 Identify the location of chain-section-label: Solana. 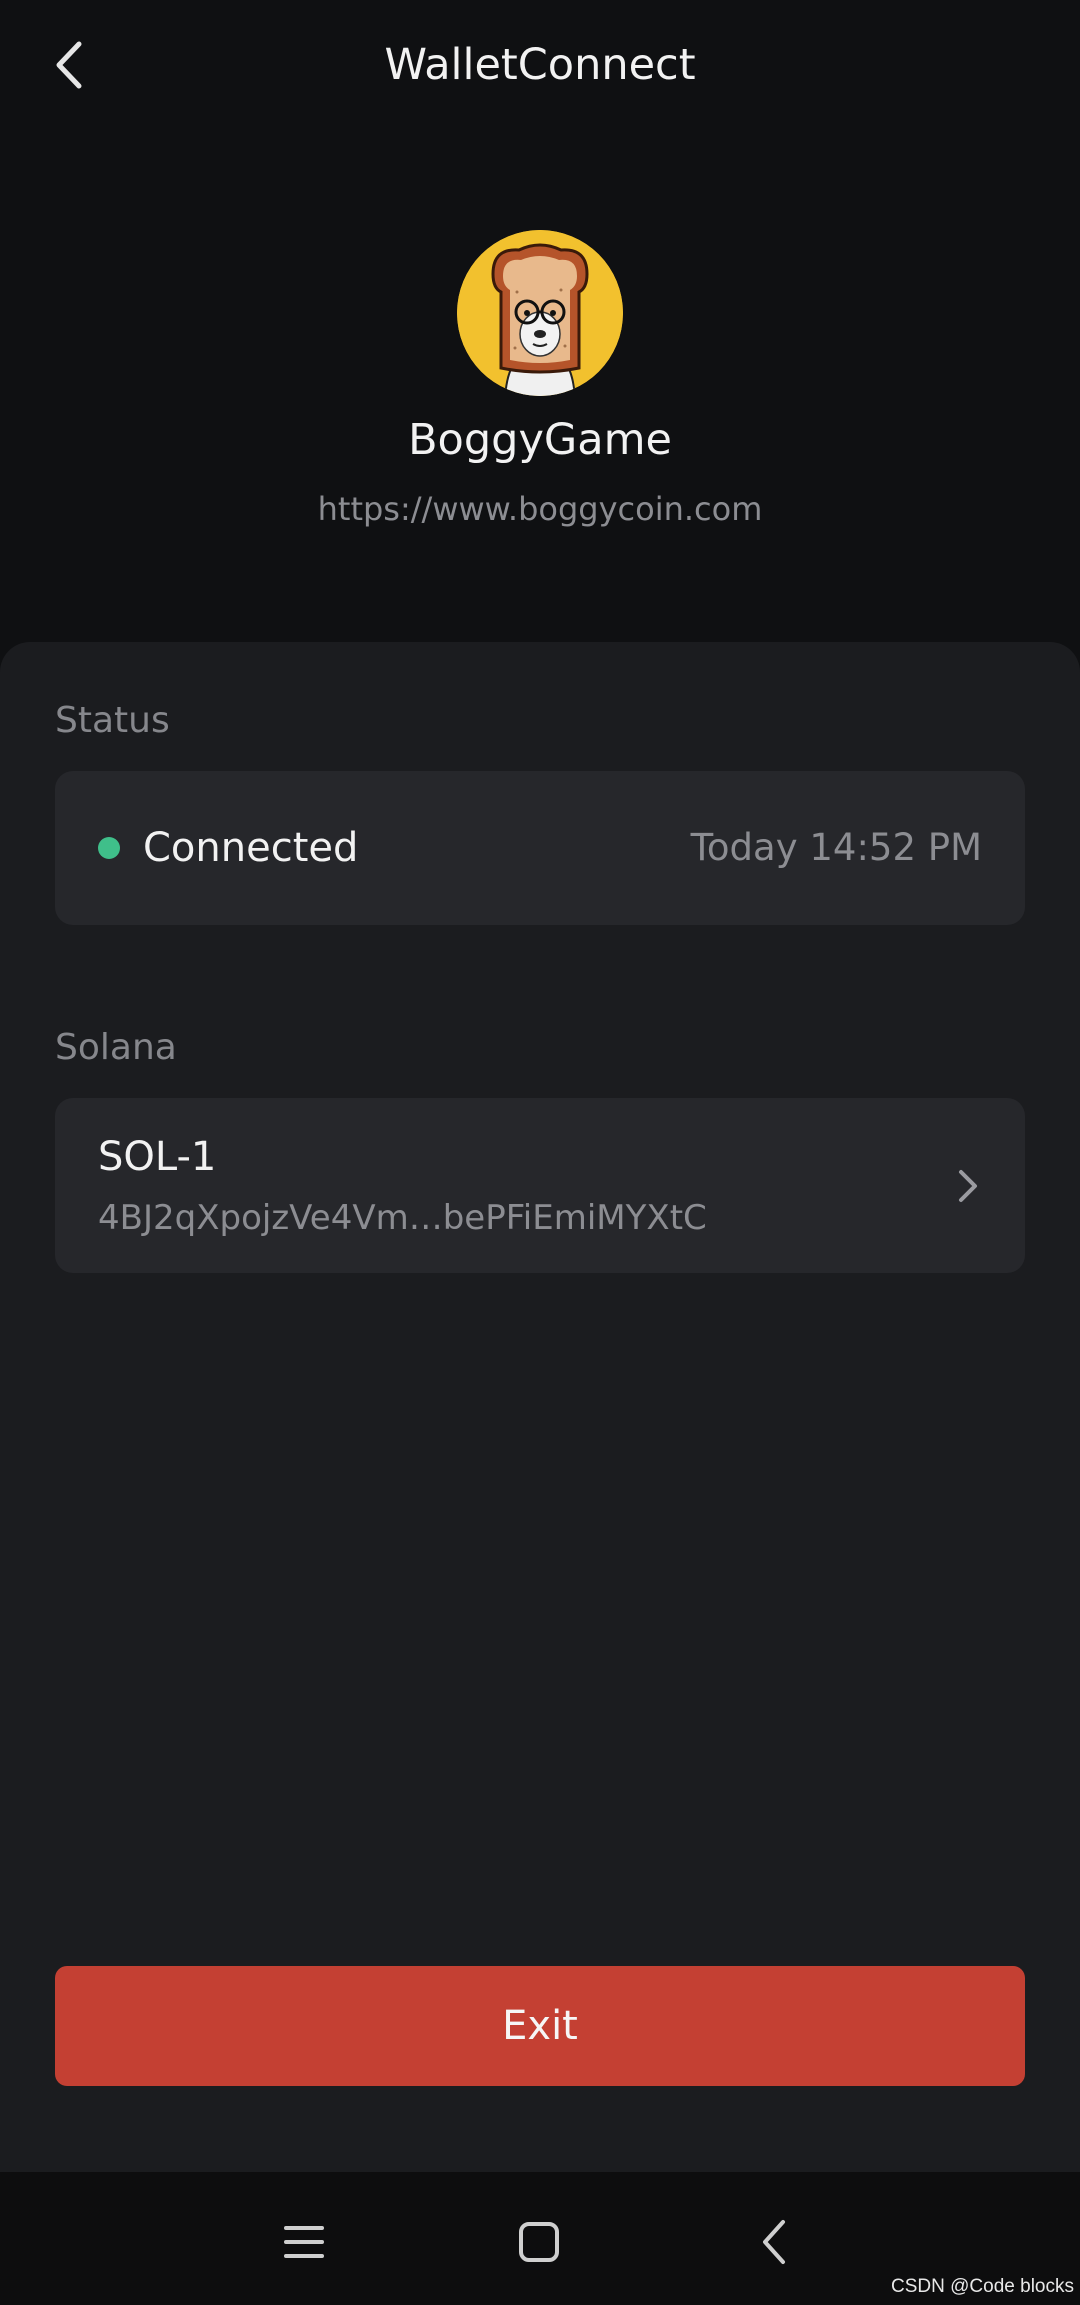
(116, 1047).